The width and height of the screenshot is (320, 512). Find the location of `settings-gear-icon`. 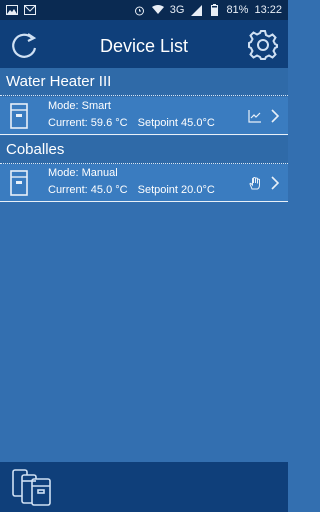

settings-gear-icon is located at coordinates (263, 45).